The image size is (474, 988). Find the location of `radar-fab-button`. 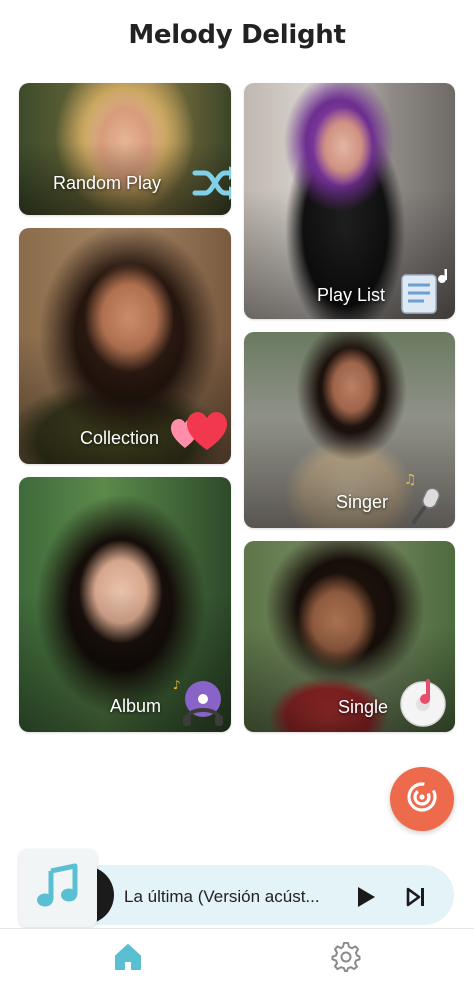

radar-fab-button is located at coordinates (422, 799).